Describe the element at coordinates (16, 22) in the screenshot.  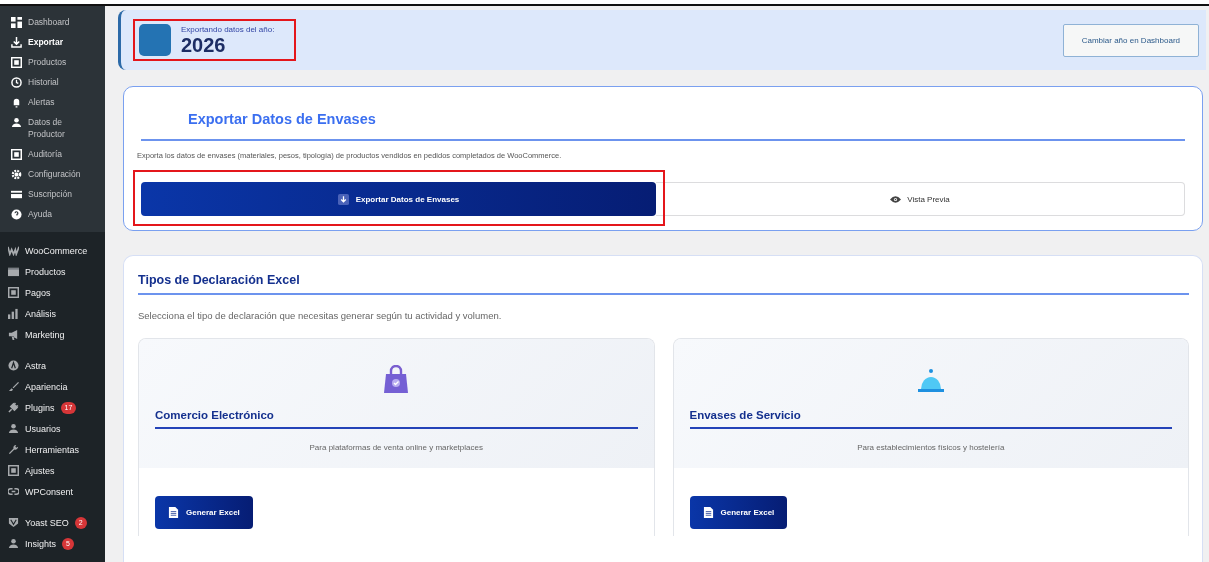
I see `dashboard-icon` at that location.